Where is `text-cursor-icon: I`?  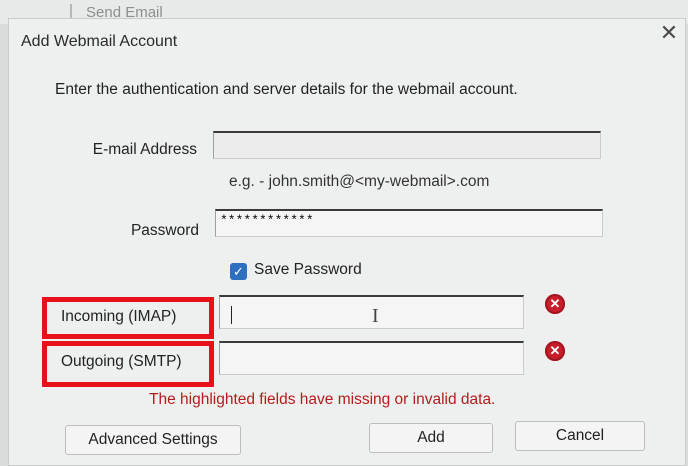
text-cursor-icon: I is located at coordinates (375, 316).